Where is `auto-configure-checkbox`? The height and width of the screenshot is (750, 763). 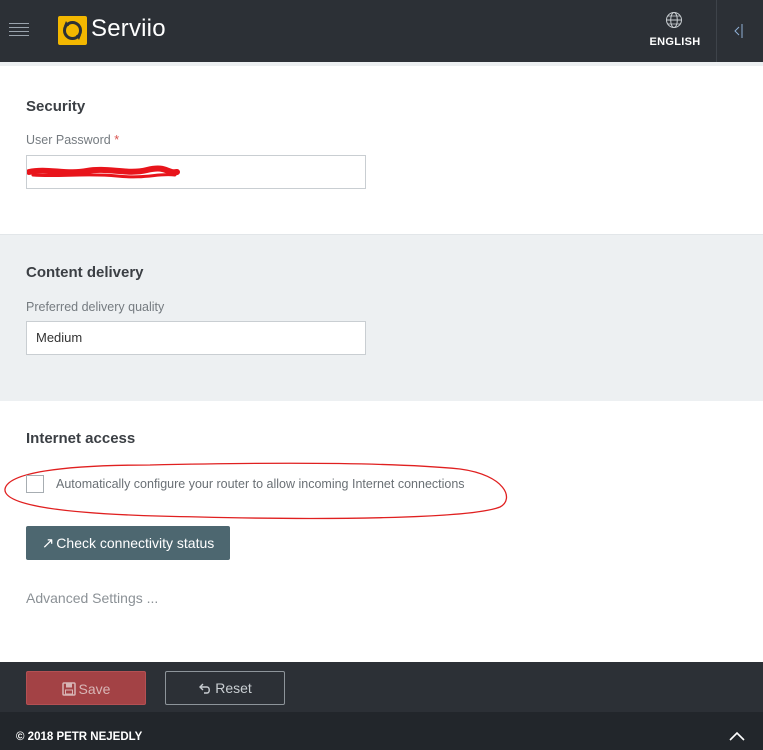 auto-configure-checkbox is located at coordinates (35, 484).